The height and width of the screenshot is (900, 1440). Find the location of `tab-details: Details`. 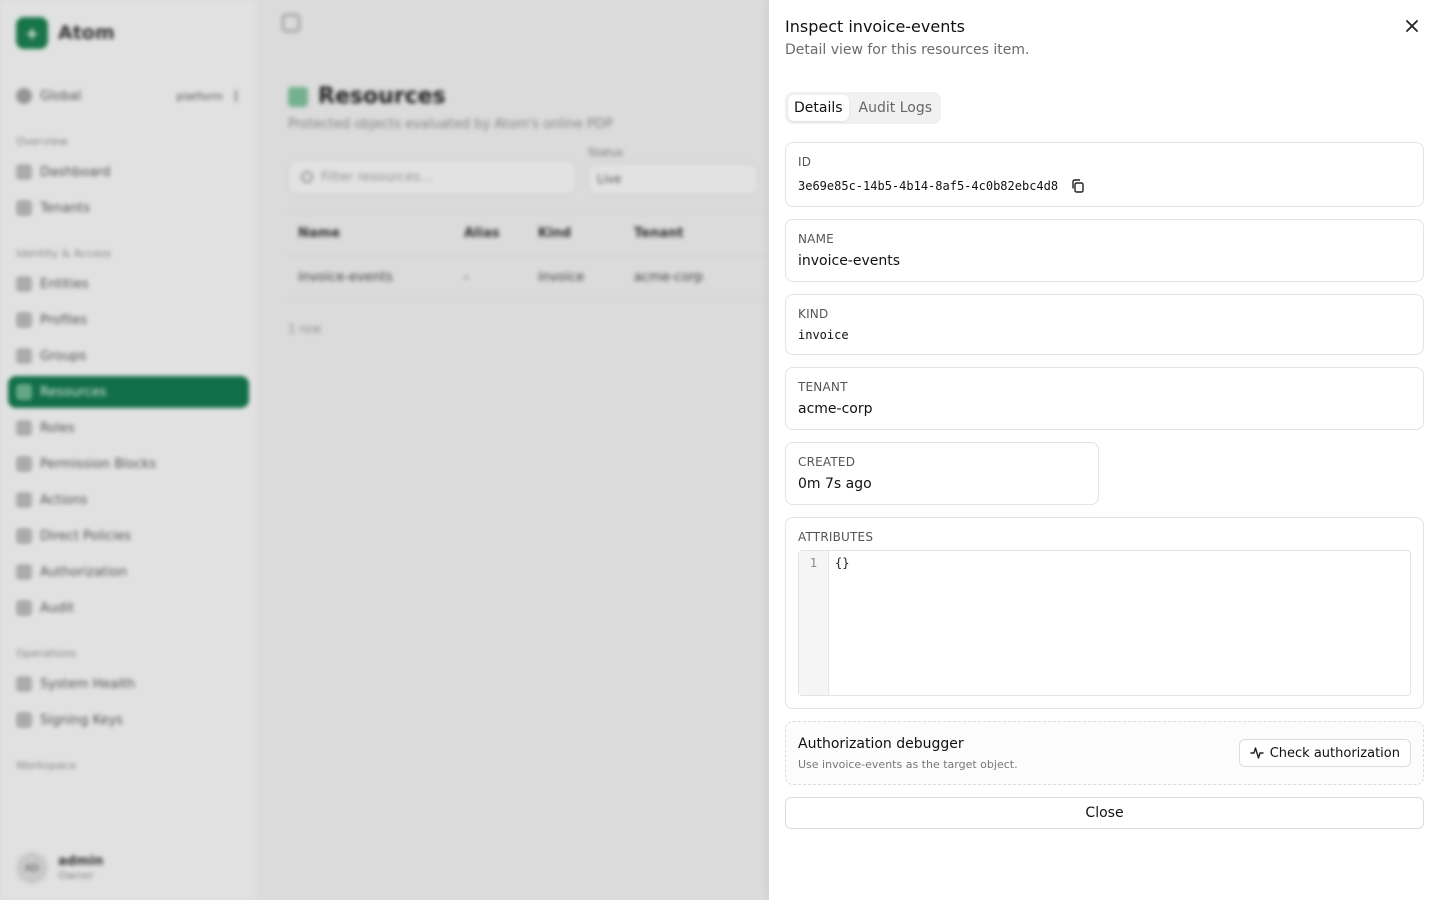

tab-details: Details is located at coordinates (818, 108).